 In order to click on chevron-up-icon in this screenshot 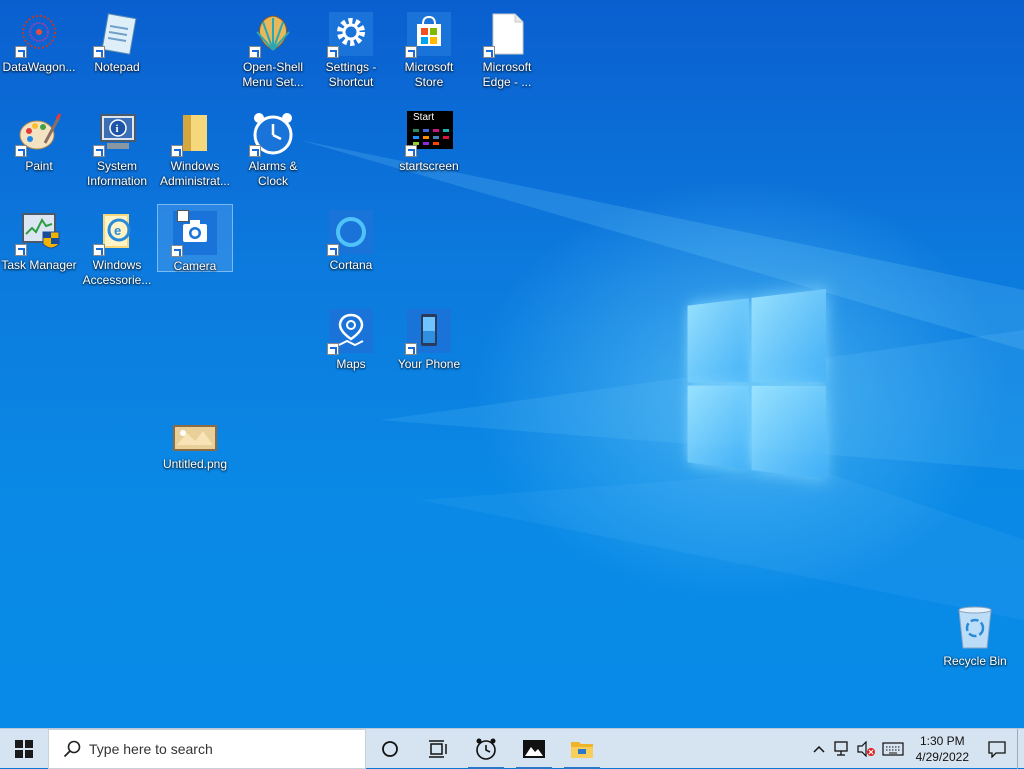, I will do `click(819, 749)`.